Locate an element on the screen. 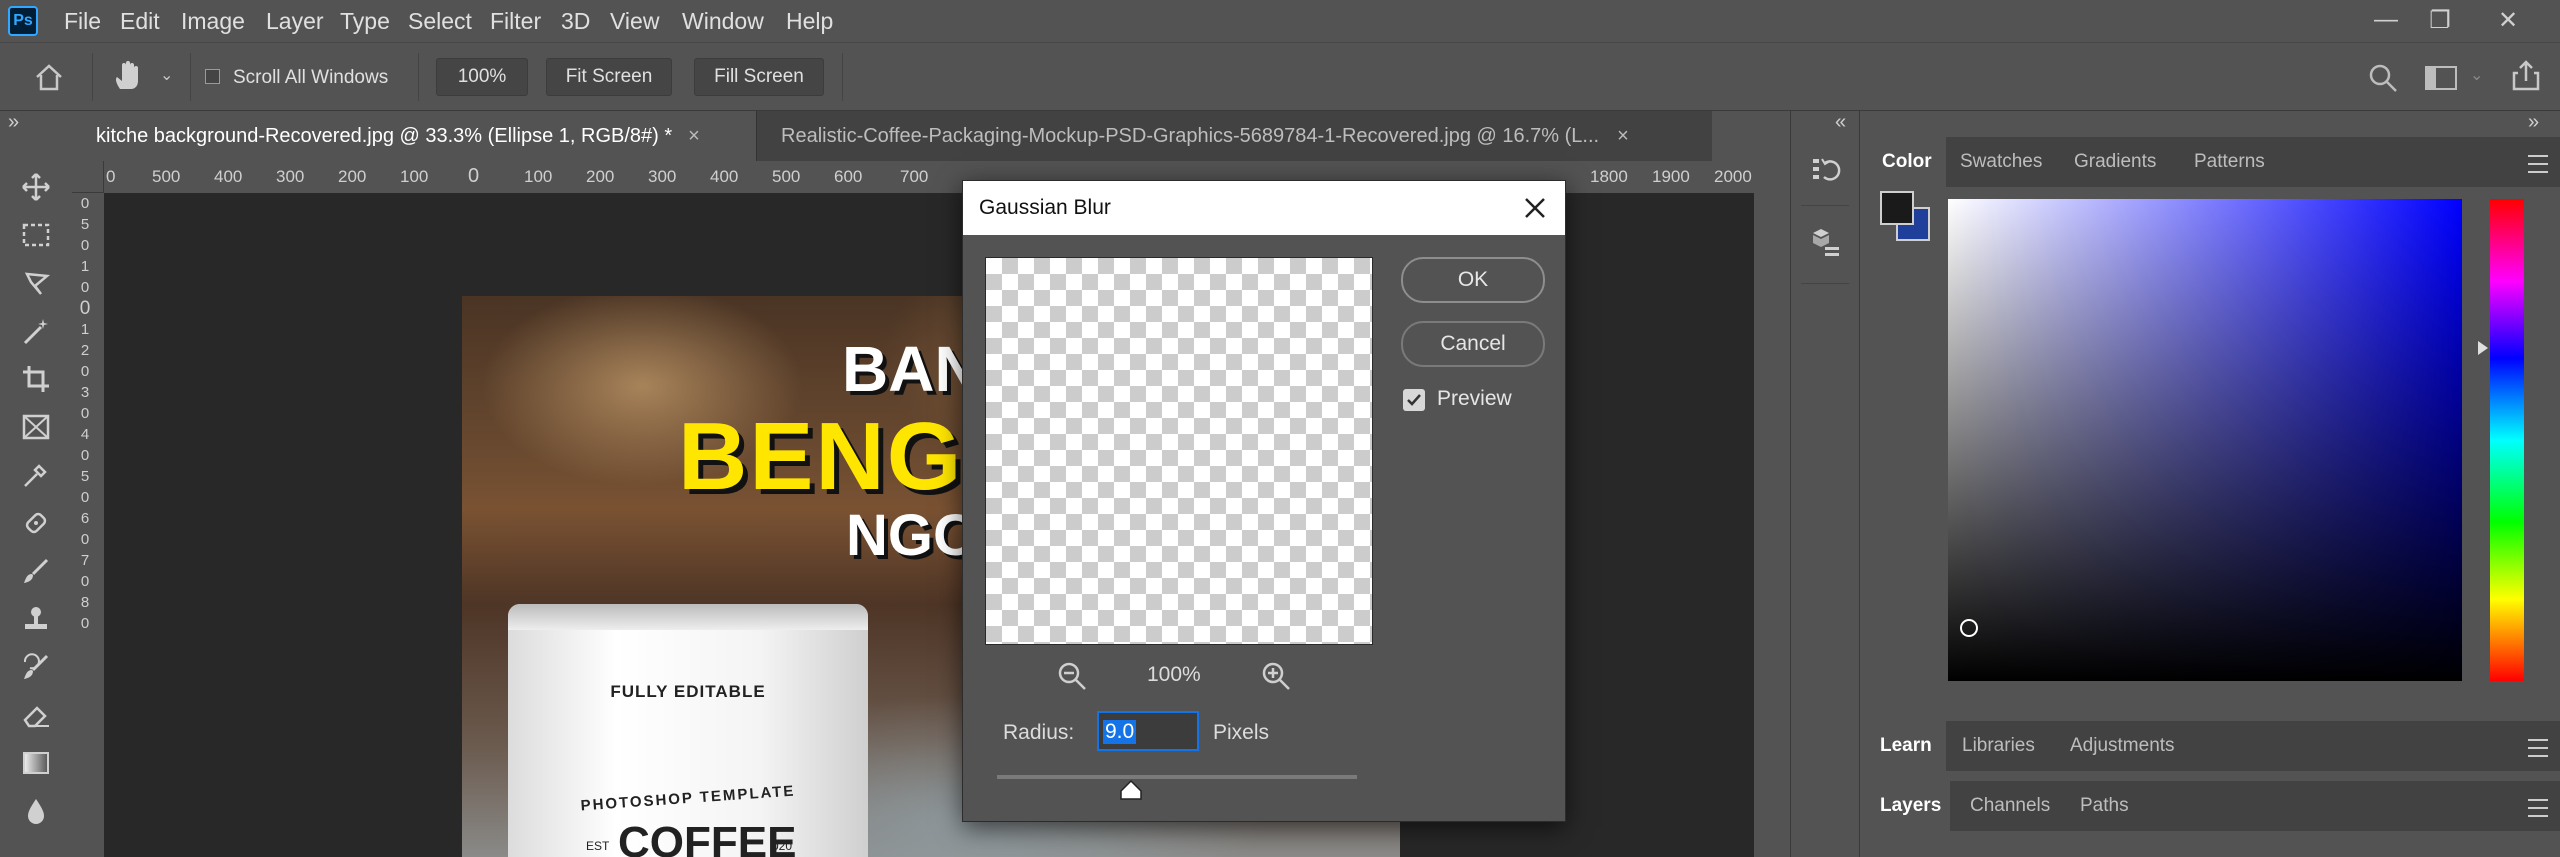 This screenshot has width=2560, height=857. panel-dock: « is located at coordinates (1825, 484).